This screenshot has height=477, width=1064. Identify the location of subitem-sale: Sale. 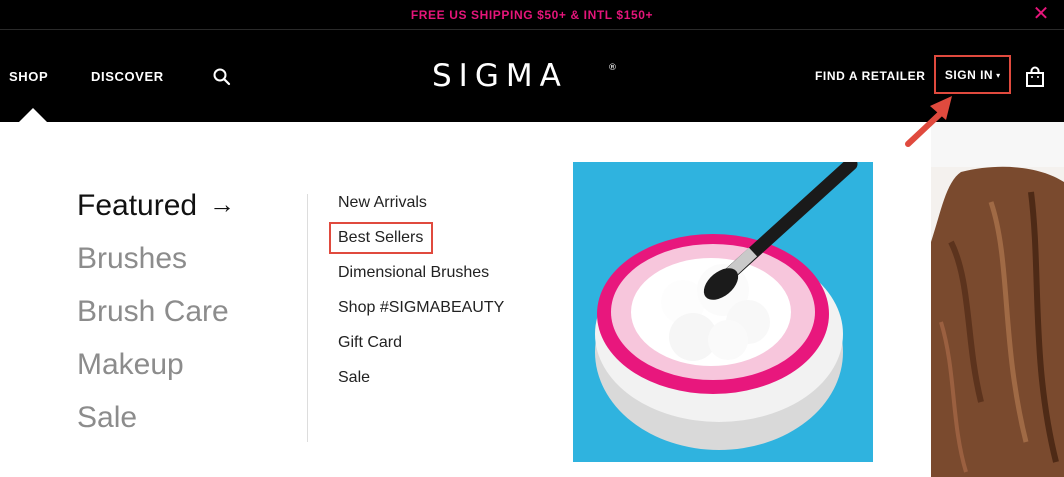
(354, 378).